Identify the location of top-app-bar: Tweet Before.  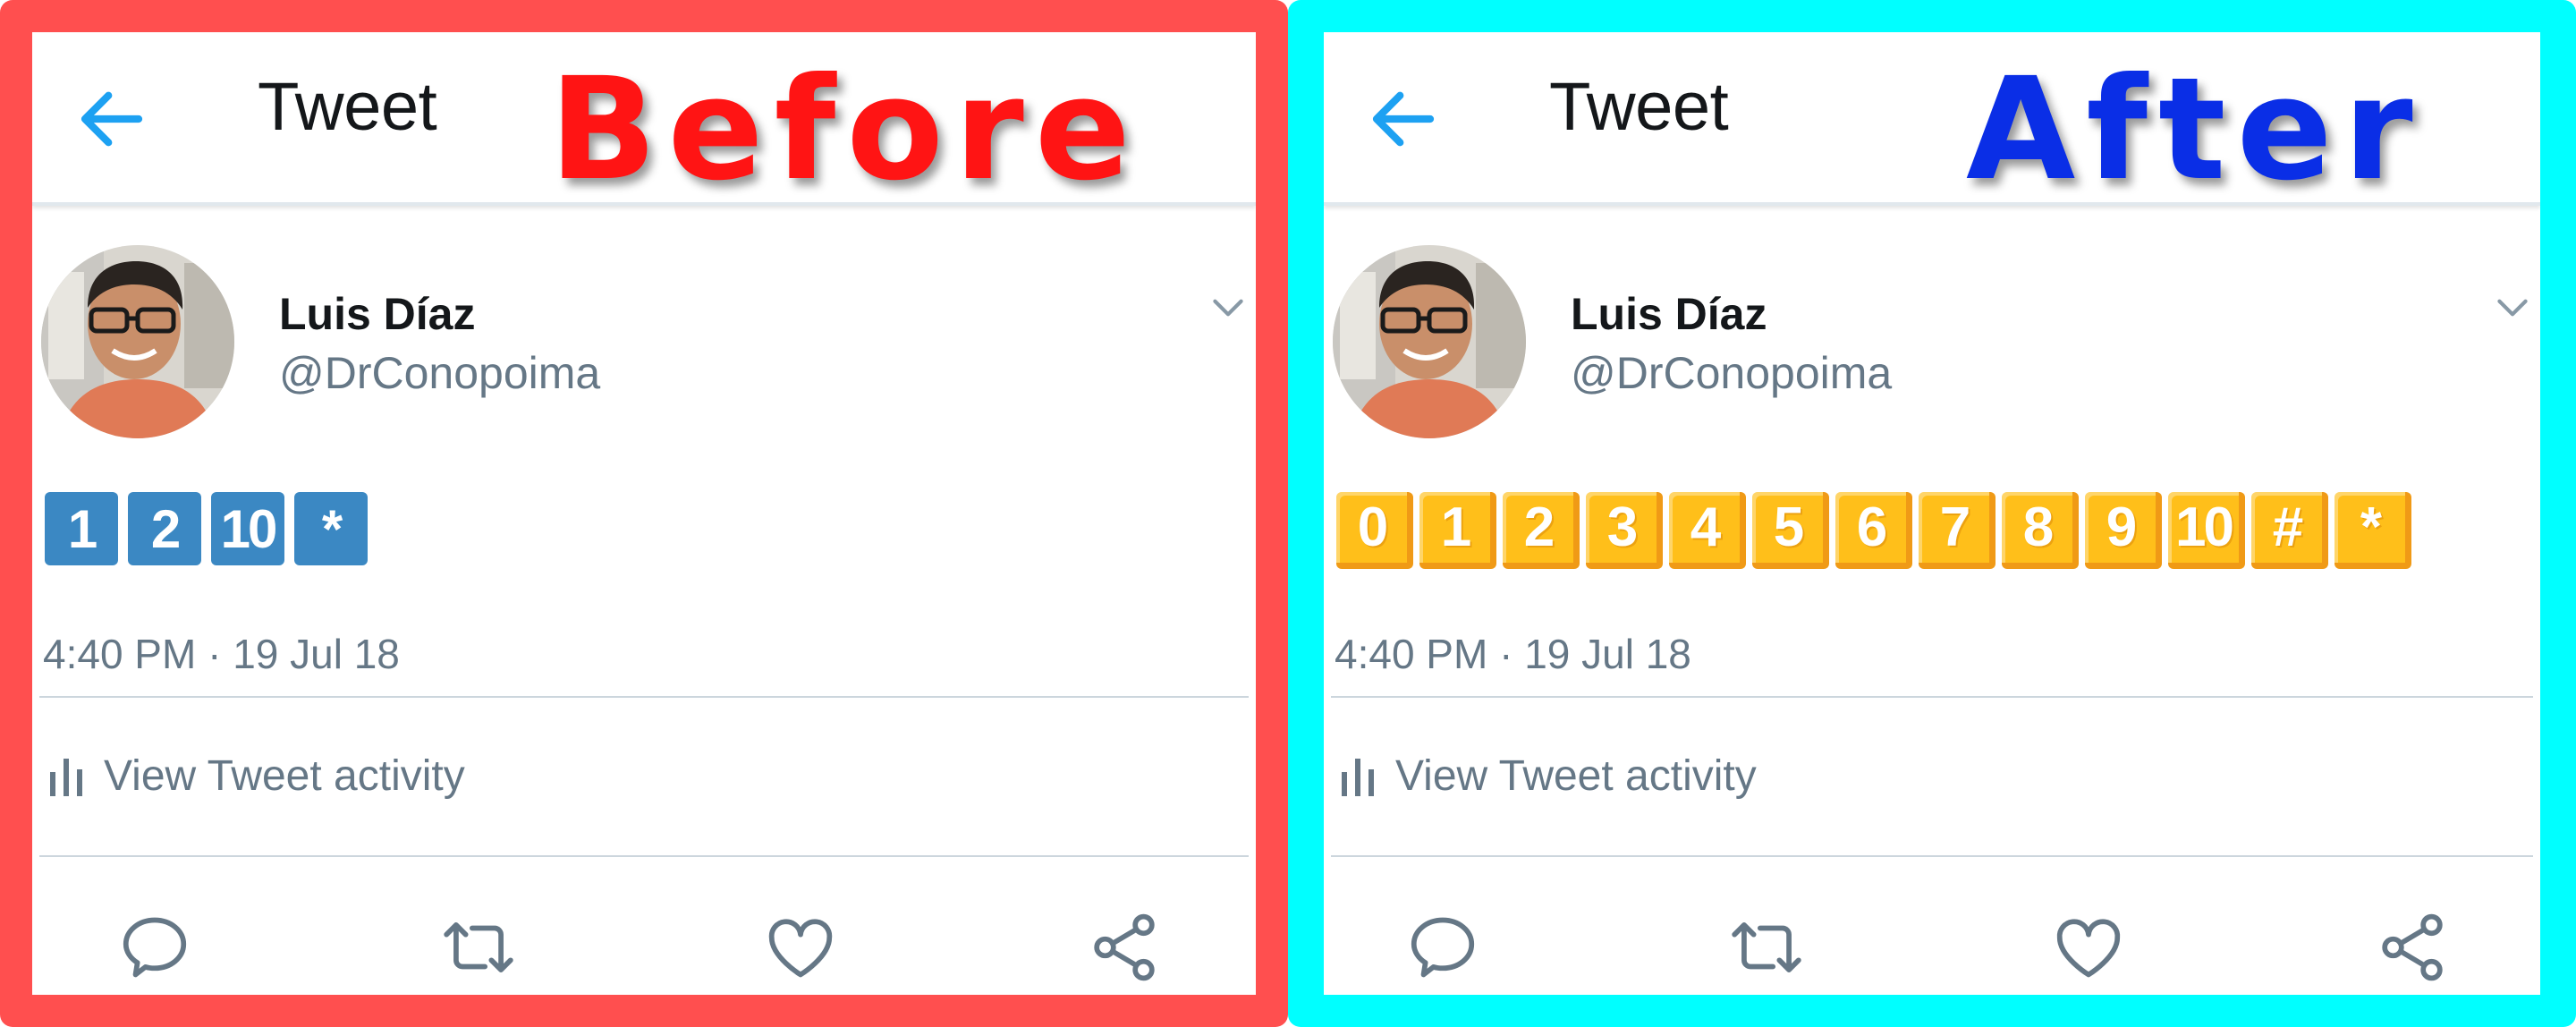
(644, 119).